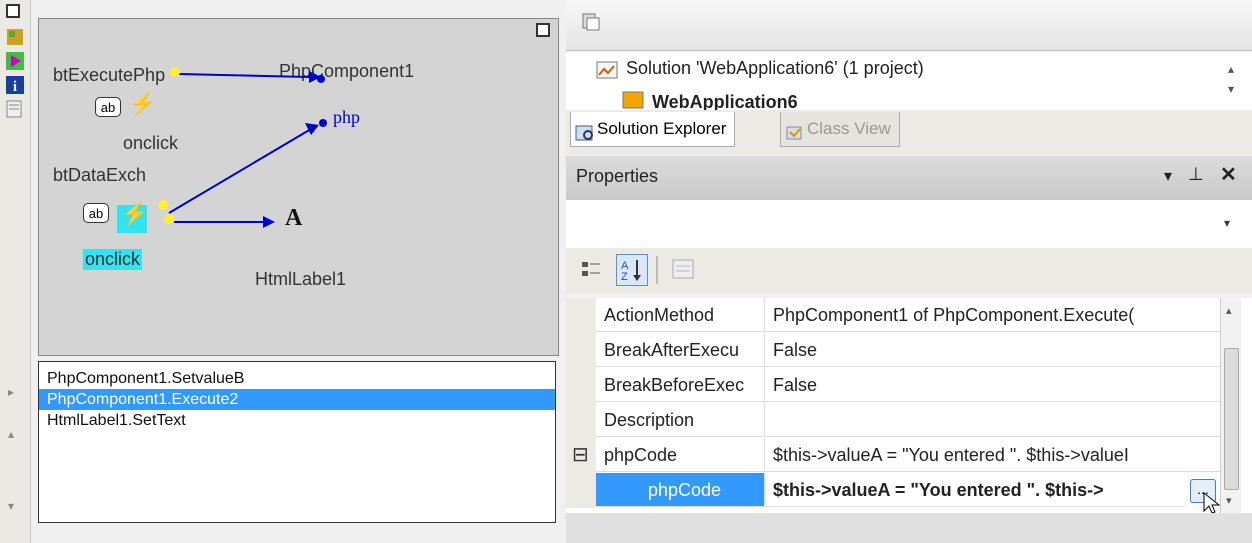 The image size is (1252, 543). What do you see at coordinates (1212, 503) in the screenshot?
I see `cursor-icon` at bounding box center [1212, 503].